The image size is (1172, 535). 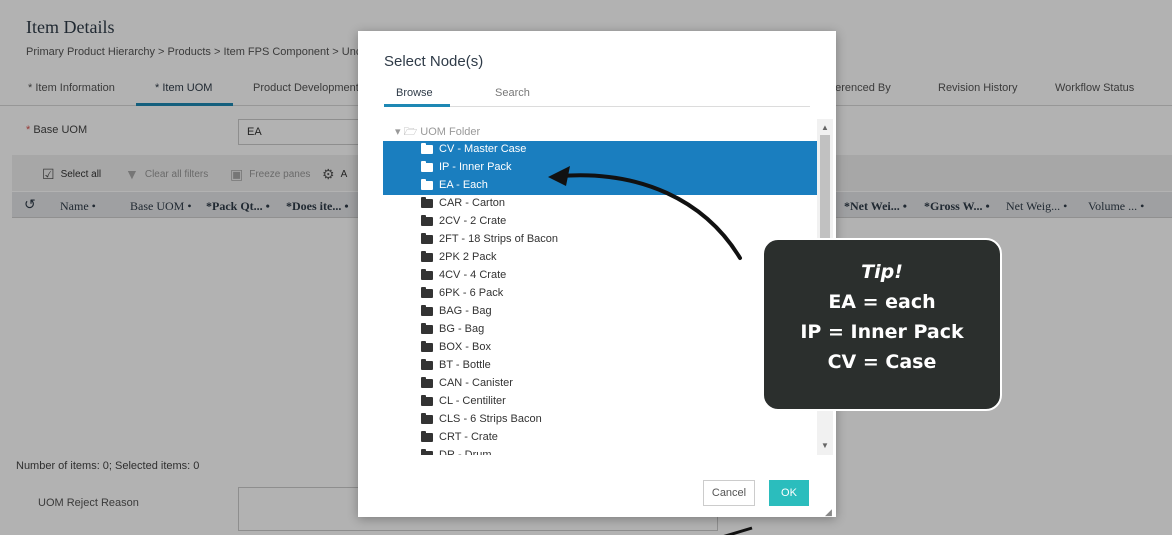 I want to click on tree-node: DR - Drum, so click(x=600, y=451).